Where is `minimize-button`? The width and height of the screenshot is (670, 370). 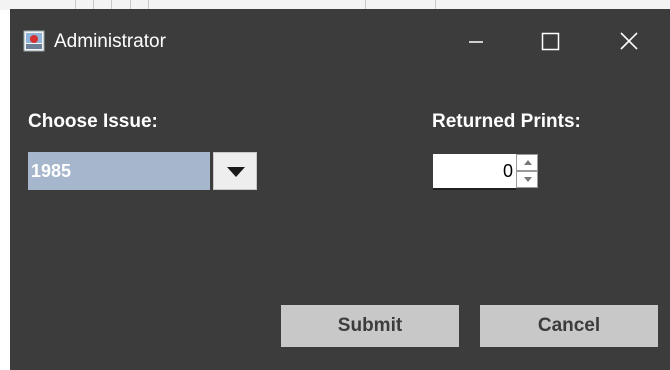
minimize-button is located at coordinates (476, 41).